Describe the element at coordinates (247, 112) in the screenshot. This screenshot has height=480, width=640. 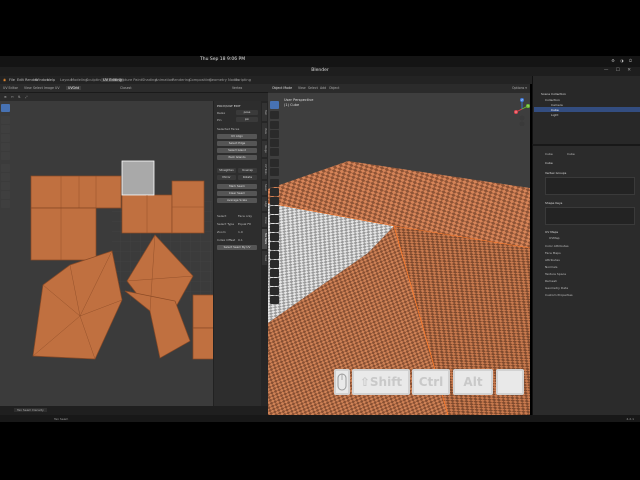
I see `relax-value: pose` at that location.